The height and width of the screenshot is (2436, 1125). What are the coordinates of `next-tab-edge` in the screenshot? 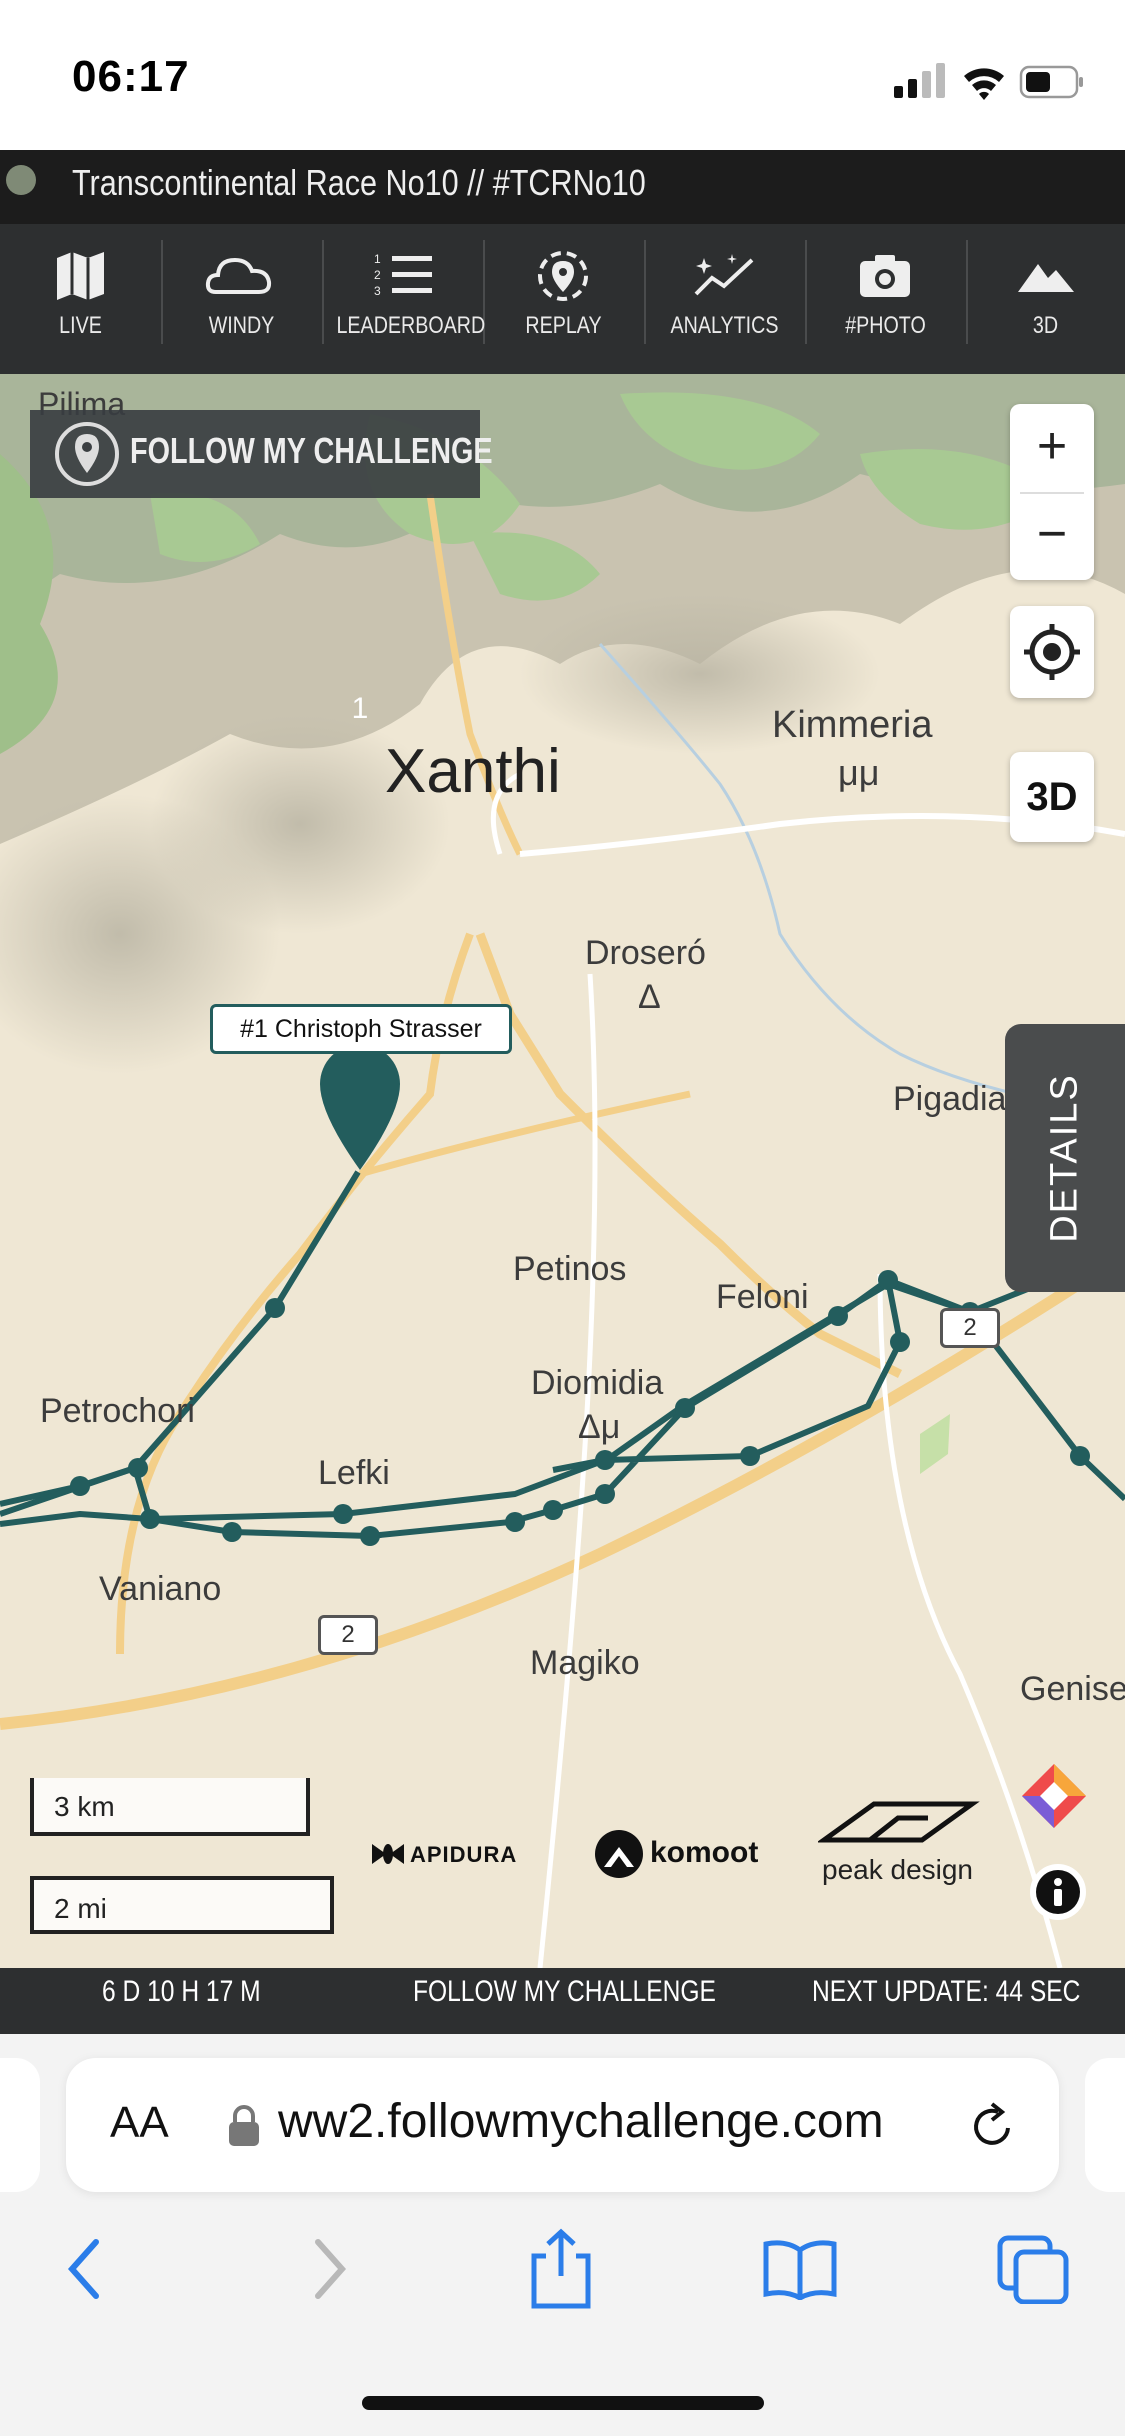 It's located at (1105, 2125).